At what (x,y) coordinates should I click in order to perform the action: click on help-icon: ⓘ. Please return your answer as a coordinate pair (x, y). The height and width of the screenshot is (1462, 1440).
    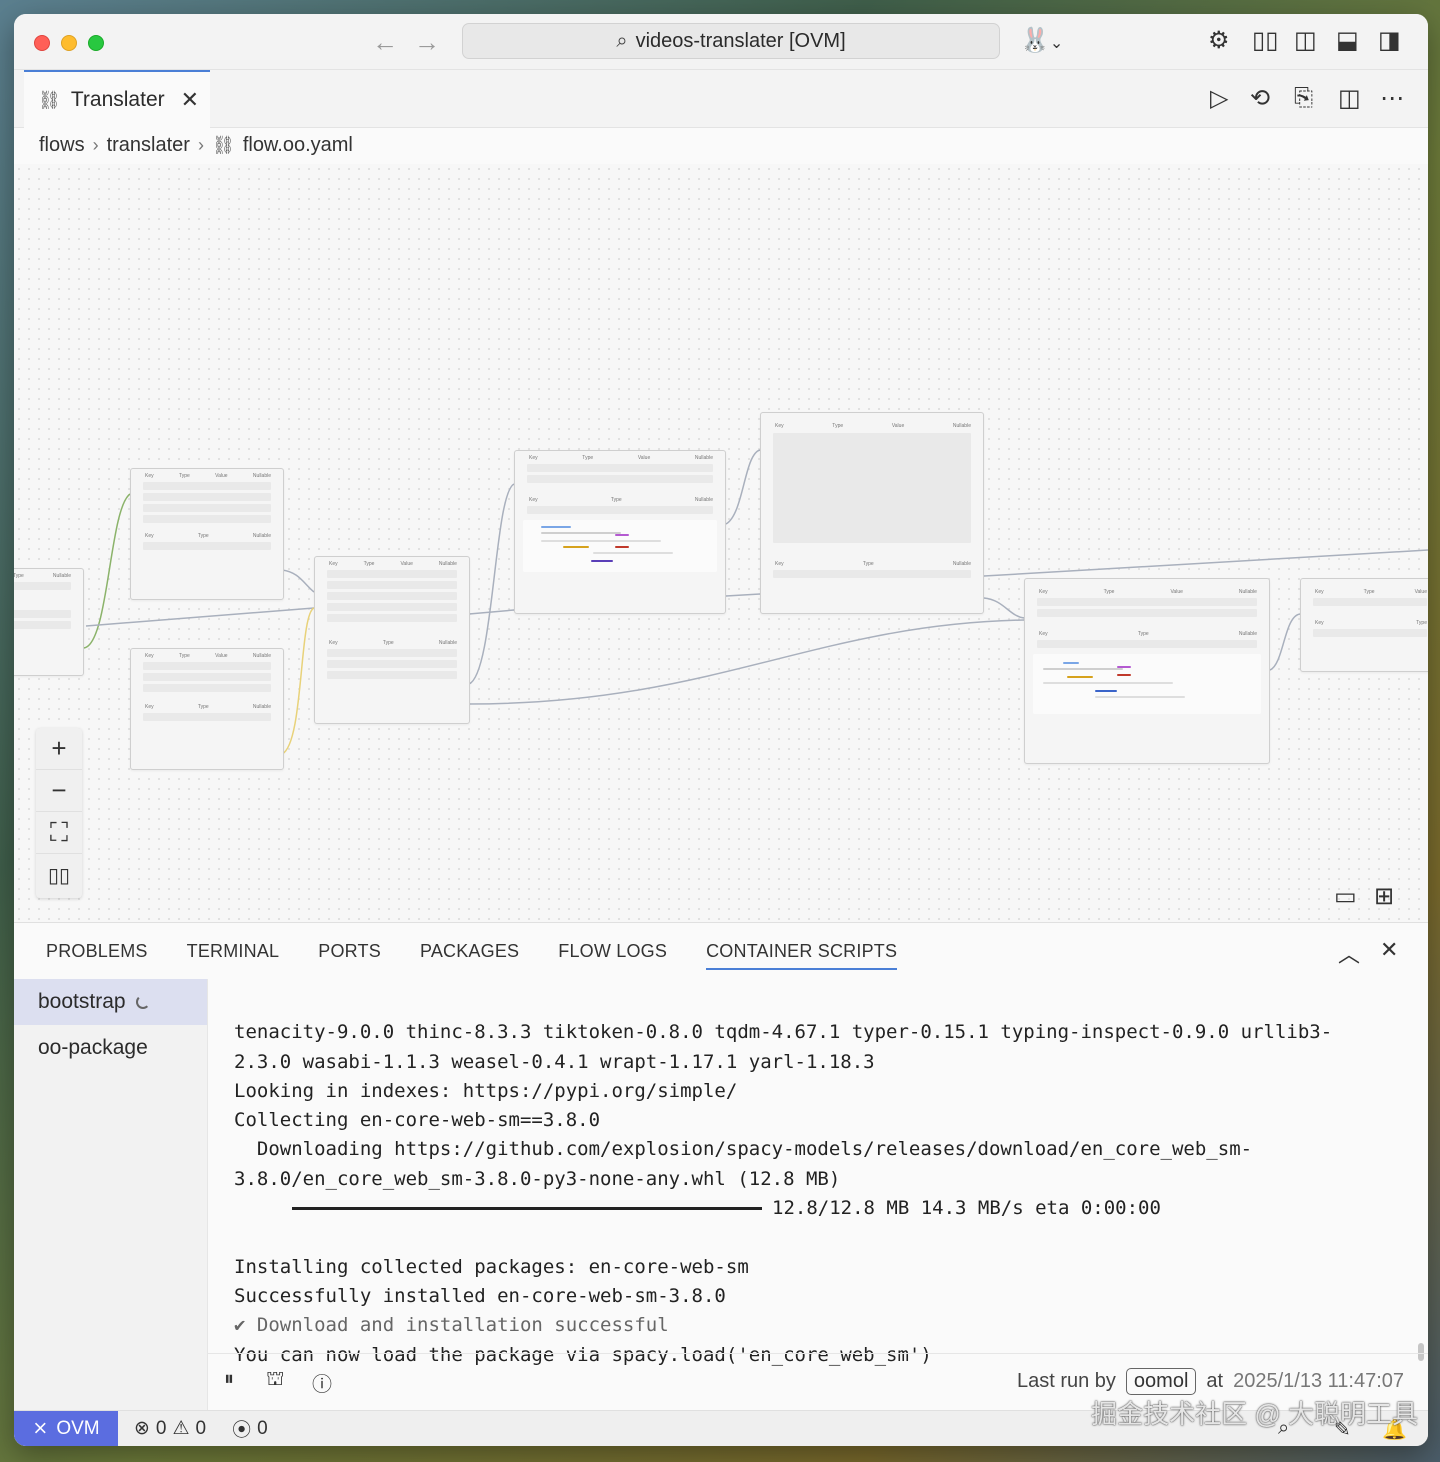
    Looking at the image, I should click on (322, 1382).